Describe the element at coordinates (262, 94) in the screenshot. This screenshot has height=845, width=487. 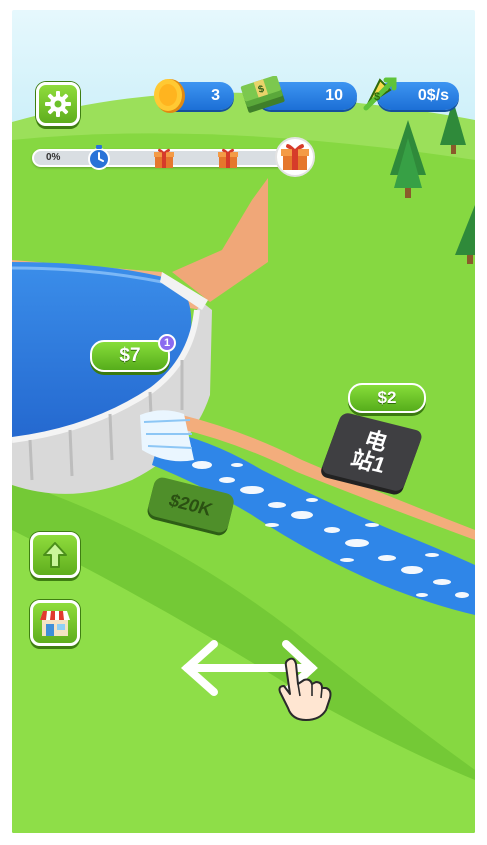
I see `cash-stack-icon: $` at that location.